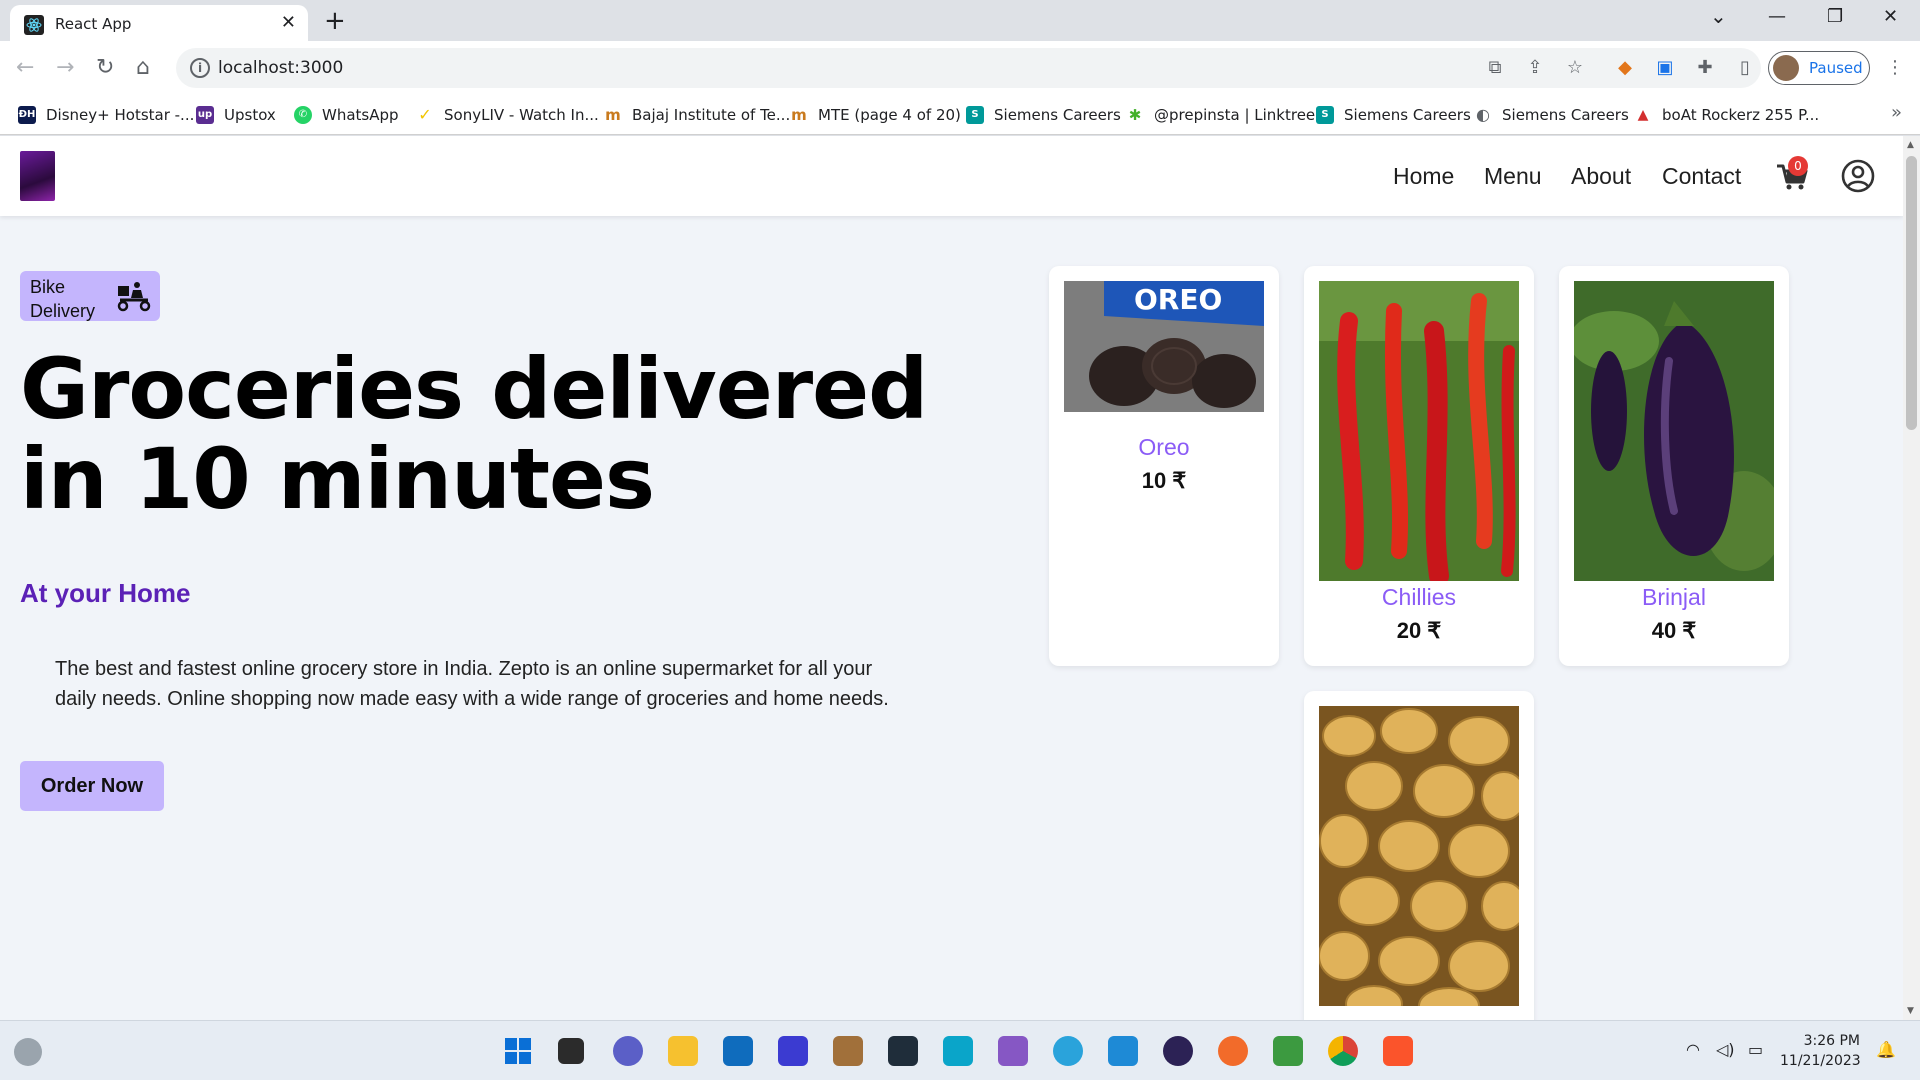 This screenshot has width=1920, height=1080. I want to click on share-icon: ⇪, so click(1535, 68).